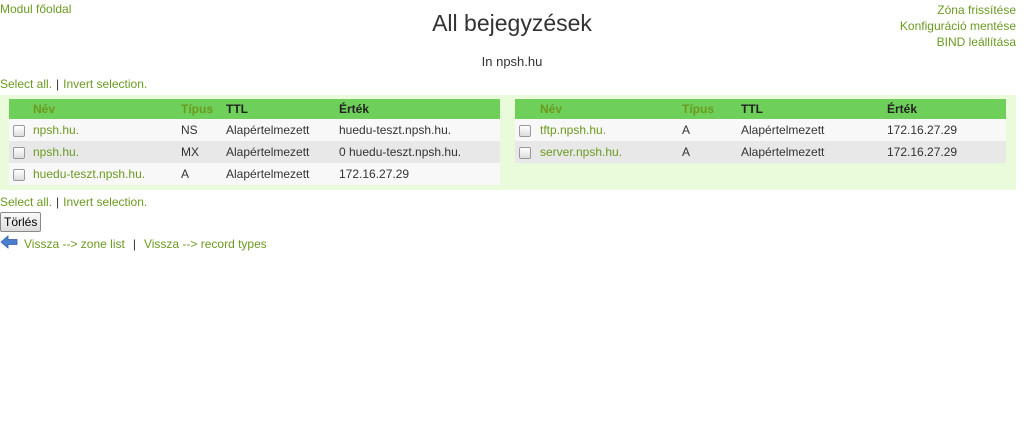 This screenshot has width=1024, height=430. I want to click on record-value: 0 huedu-teszt.npsh.hu., so click(419, 152).